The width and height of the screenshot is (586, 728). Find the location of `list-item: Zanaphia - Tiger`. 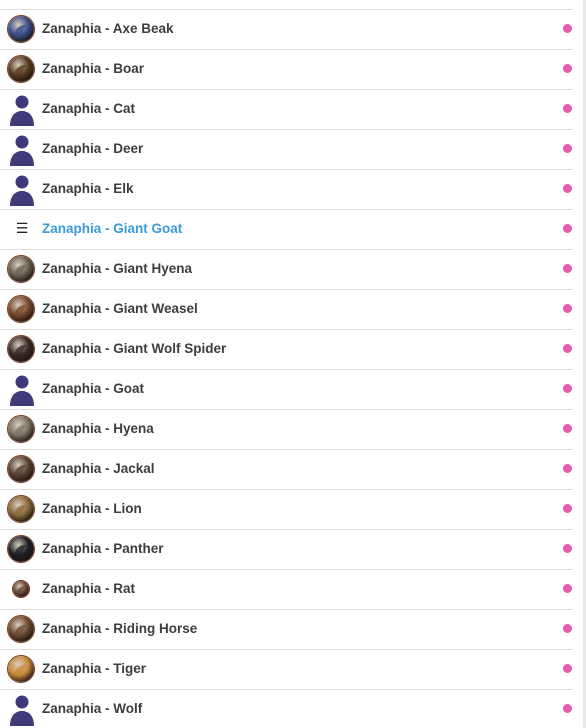

list-item: Zanaphia - Tiger is located at coordinates (286, 669).